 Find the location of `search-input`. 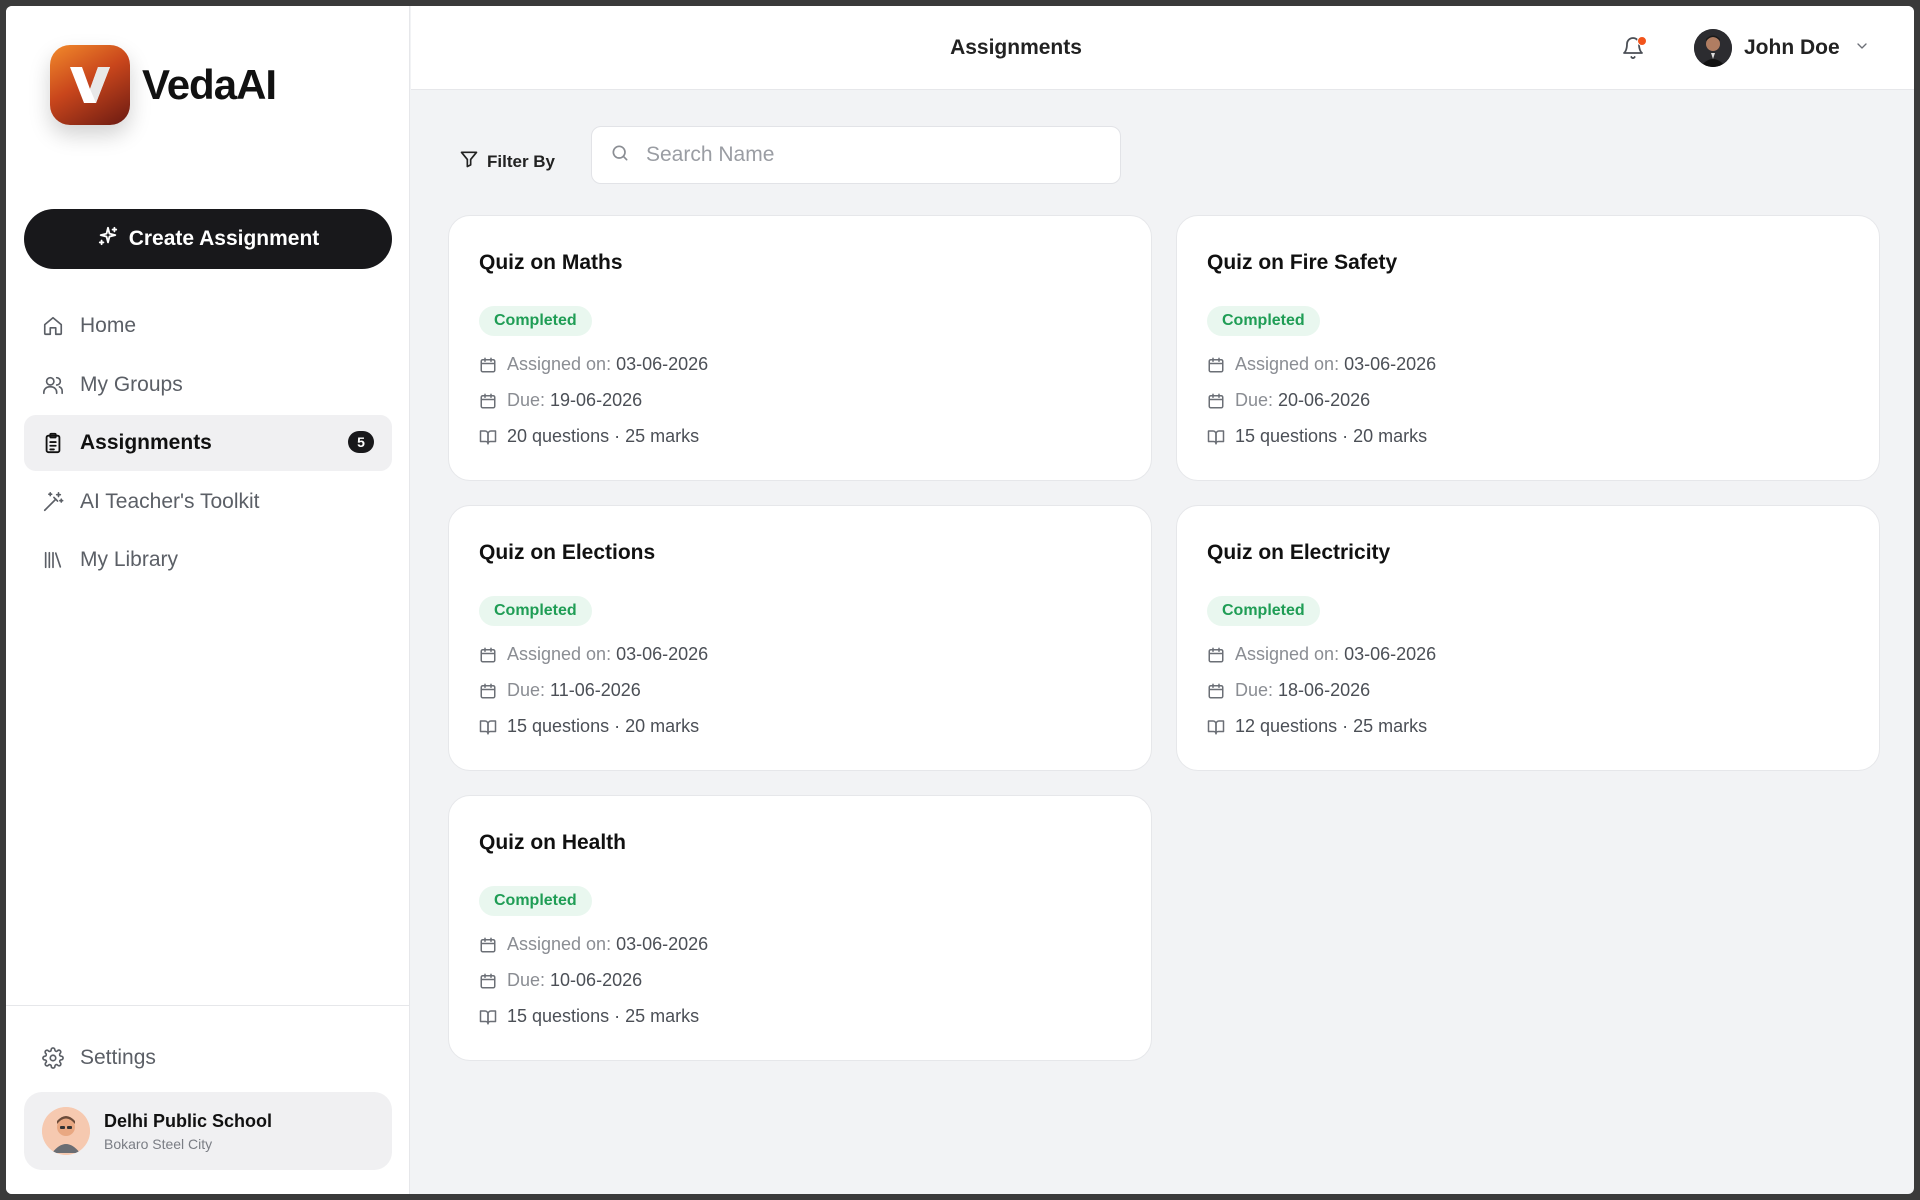

search-input is located at coordinates (866, 155).